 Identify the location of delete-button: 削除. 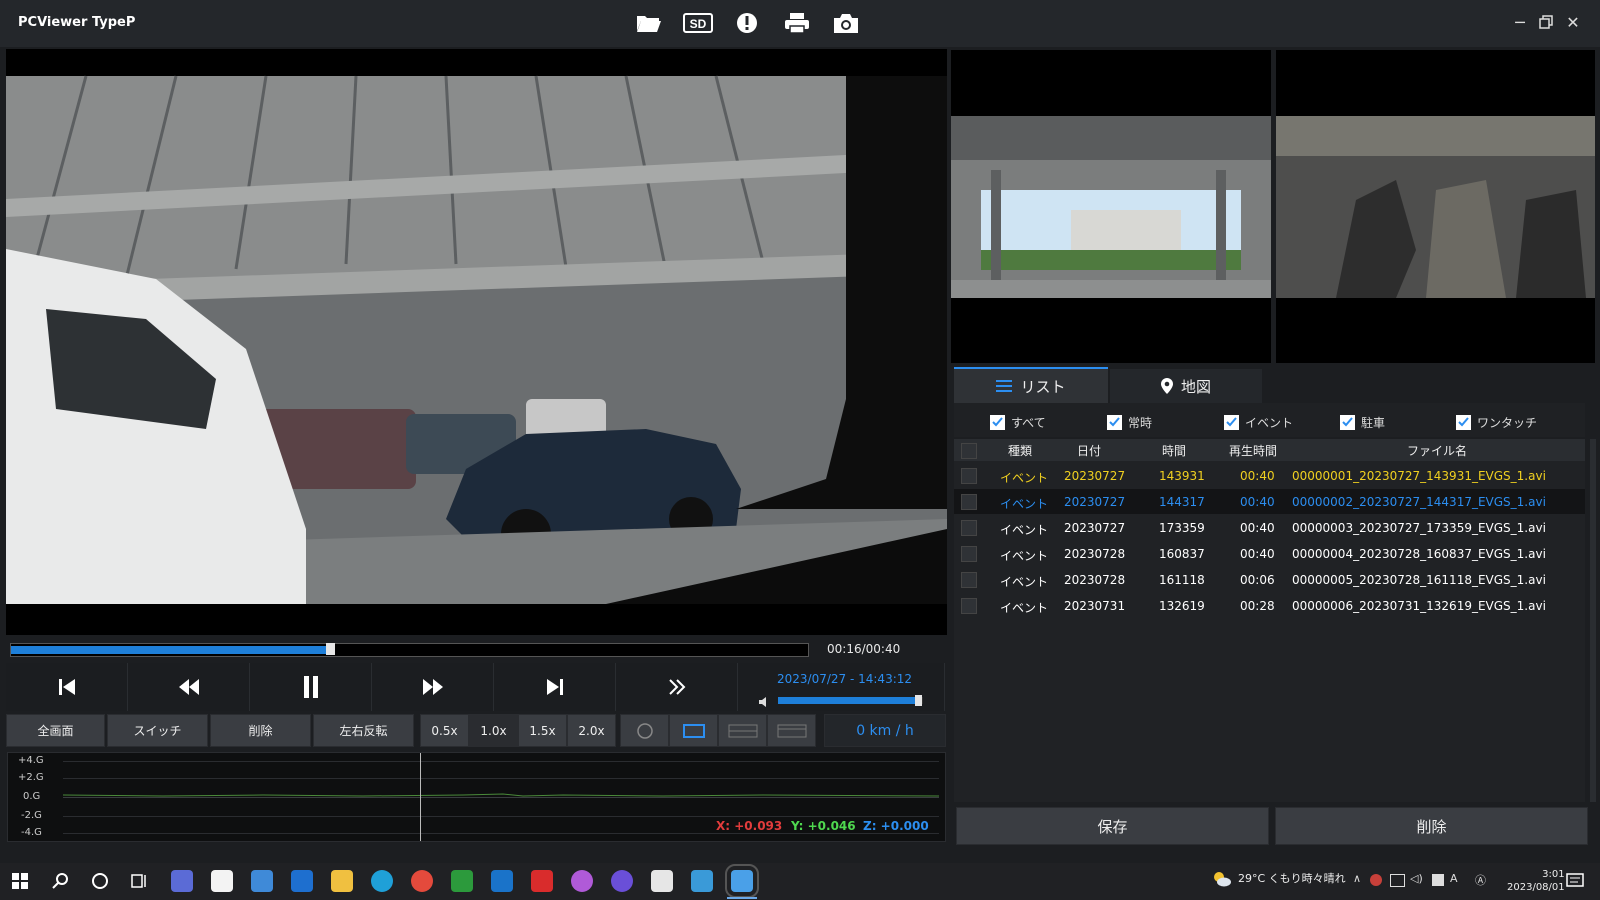
(1431, 826).